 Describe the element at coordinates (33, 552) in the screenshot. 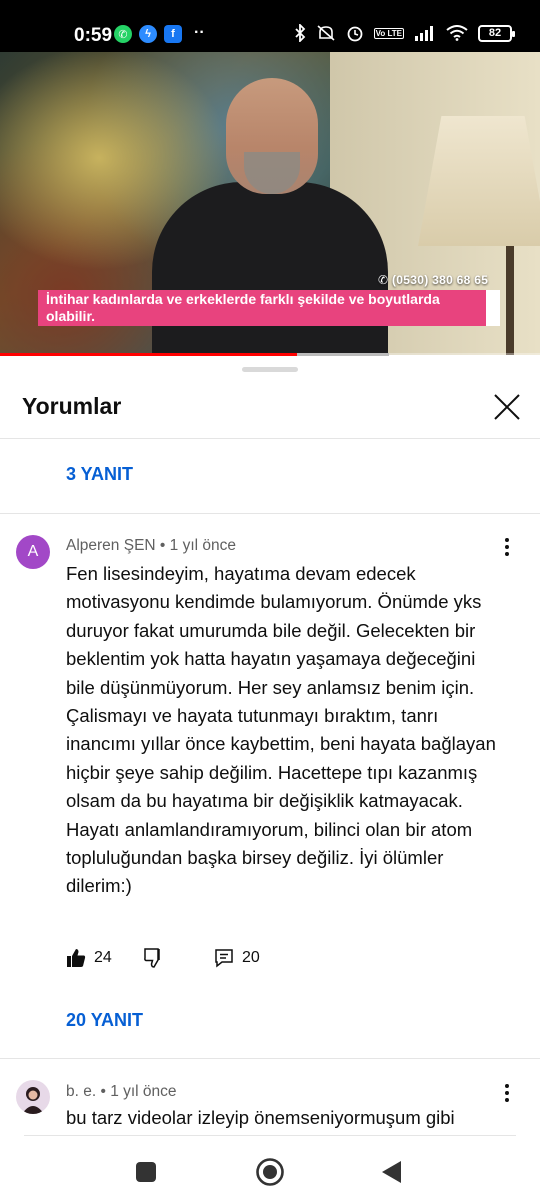

I see `avatar: A` at that location.